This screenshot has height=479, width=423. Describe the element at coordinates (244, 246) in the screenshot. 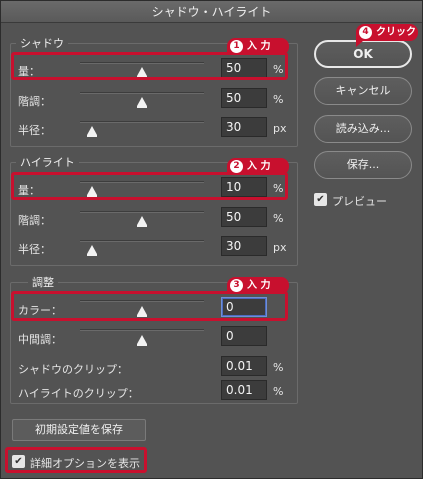

I see `highlight-radius-input: 30` at that location.